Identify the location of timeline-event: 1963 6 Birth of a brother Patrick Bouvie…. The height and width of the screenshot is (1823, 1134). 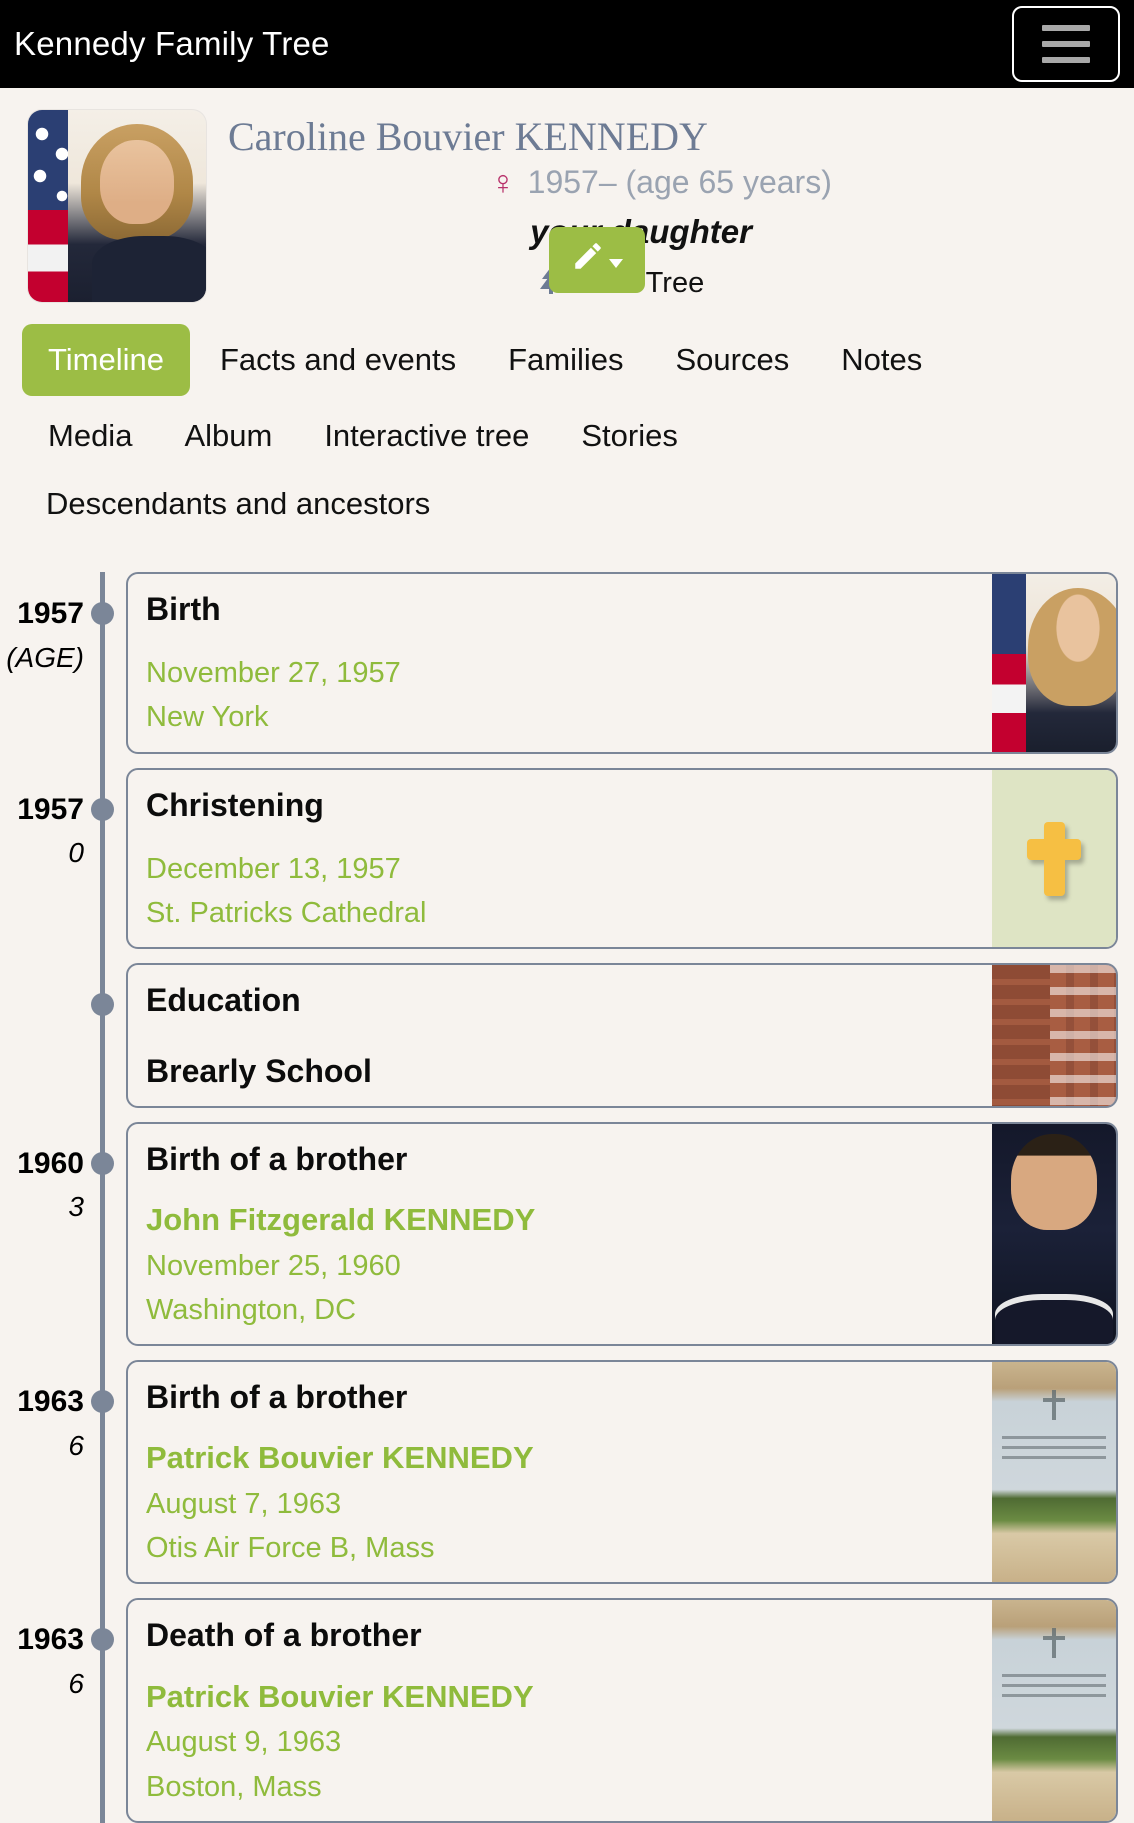
(567, 1472).